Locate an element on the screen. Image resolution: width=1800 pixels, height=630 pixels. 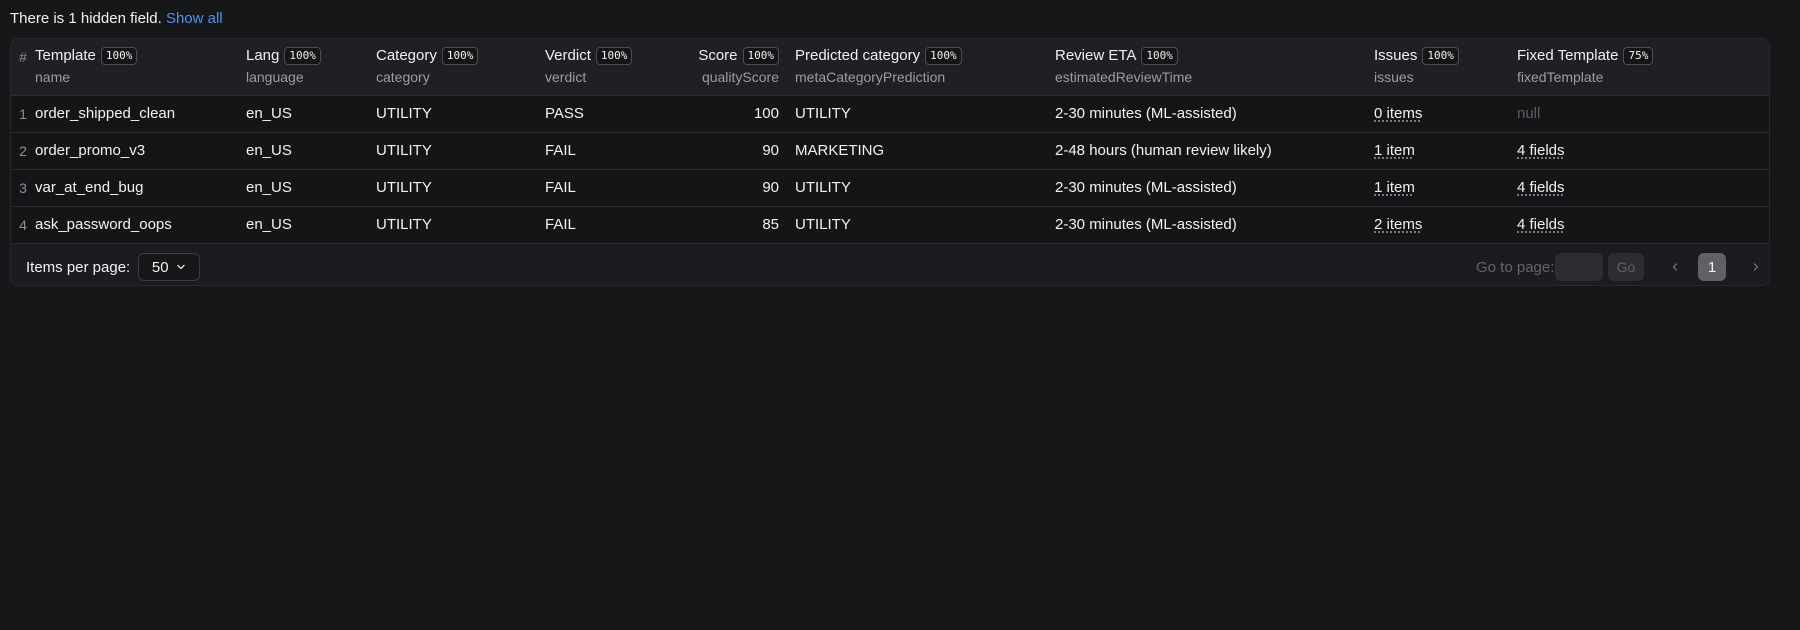
items-per-page-value: 50 is located at coordinates (160, 267).